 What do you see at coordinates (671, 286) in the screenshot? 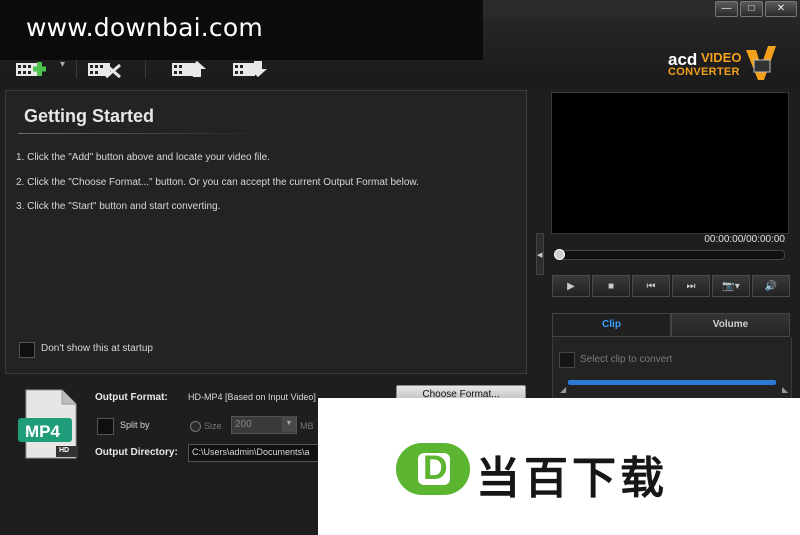
I see `playback-controls: ▶ ■ ⏮ ⏭ 📷▾ 🔊` at bounding box center [671, 286].